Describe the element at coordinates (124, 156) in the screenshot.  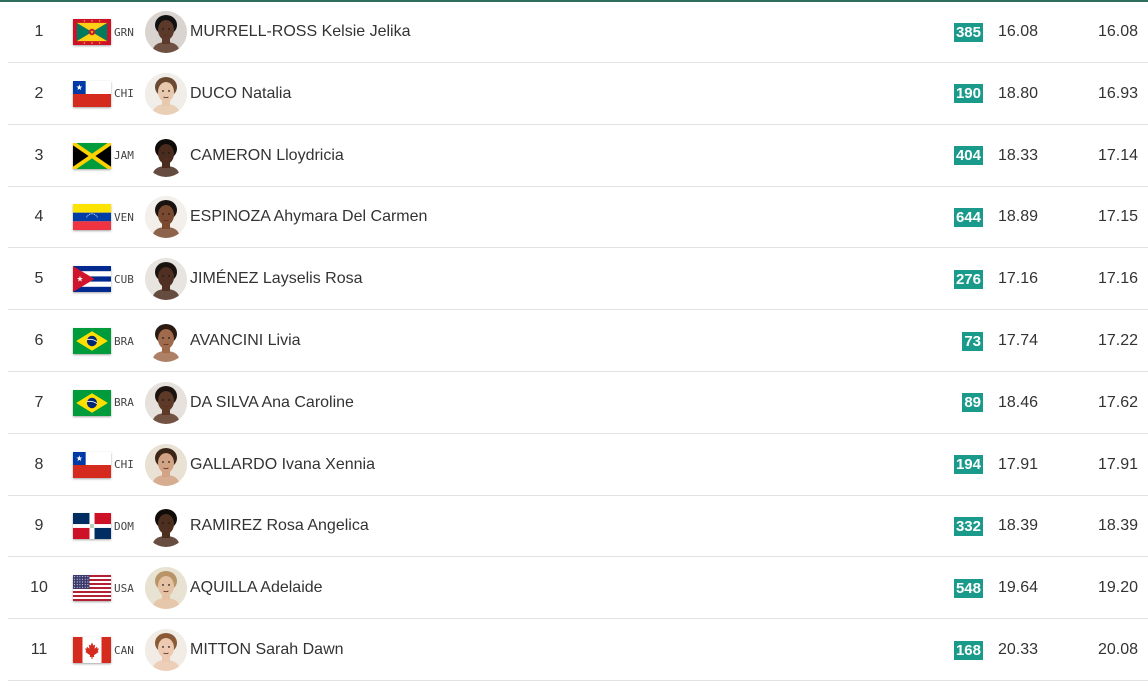
I see `country-code: JAM` at that location.